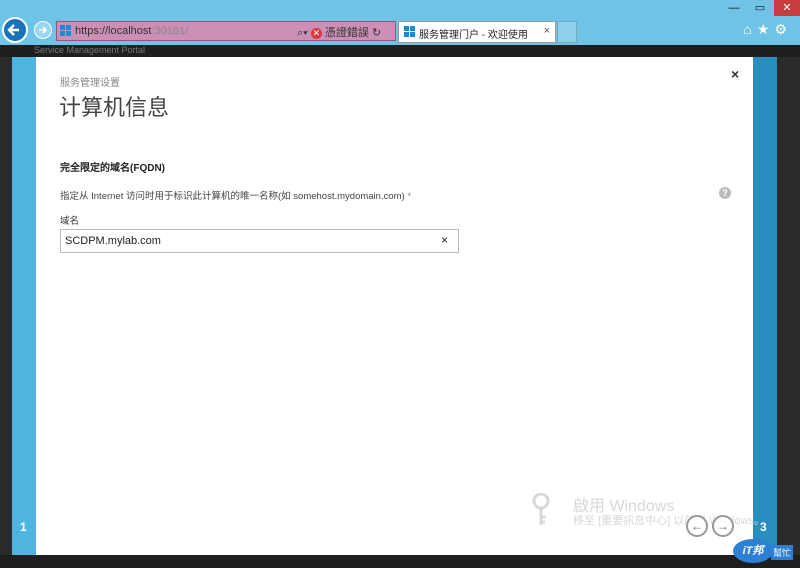 Image resolution: width=800 pixels, height=568 pixels. I want to click on clear-input-button: ×, so click(444, 240).